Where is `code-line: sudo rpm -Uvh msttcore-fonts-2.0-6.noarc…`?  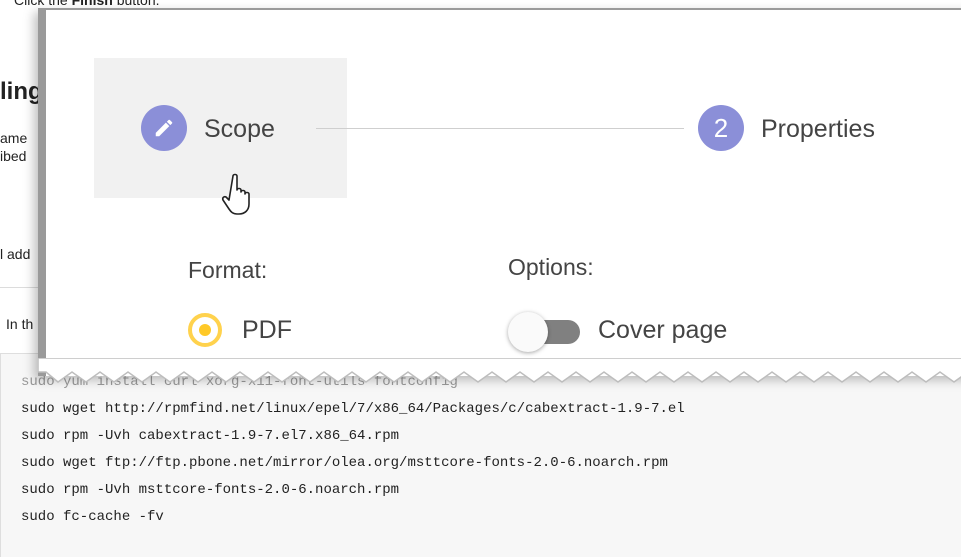 code-line: sudo rpm -Uvh msttcore-fonts-2.0-6.noarc… is located at coordinates (210, 490).